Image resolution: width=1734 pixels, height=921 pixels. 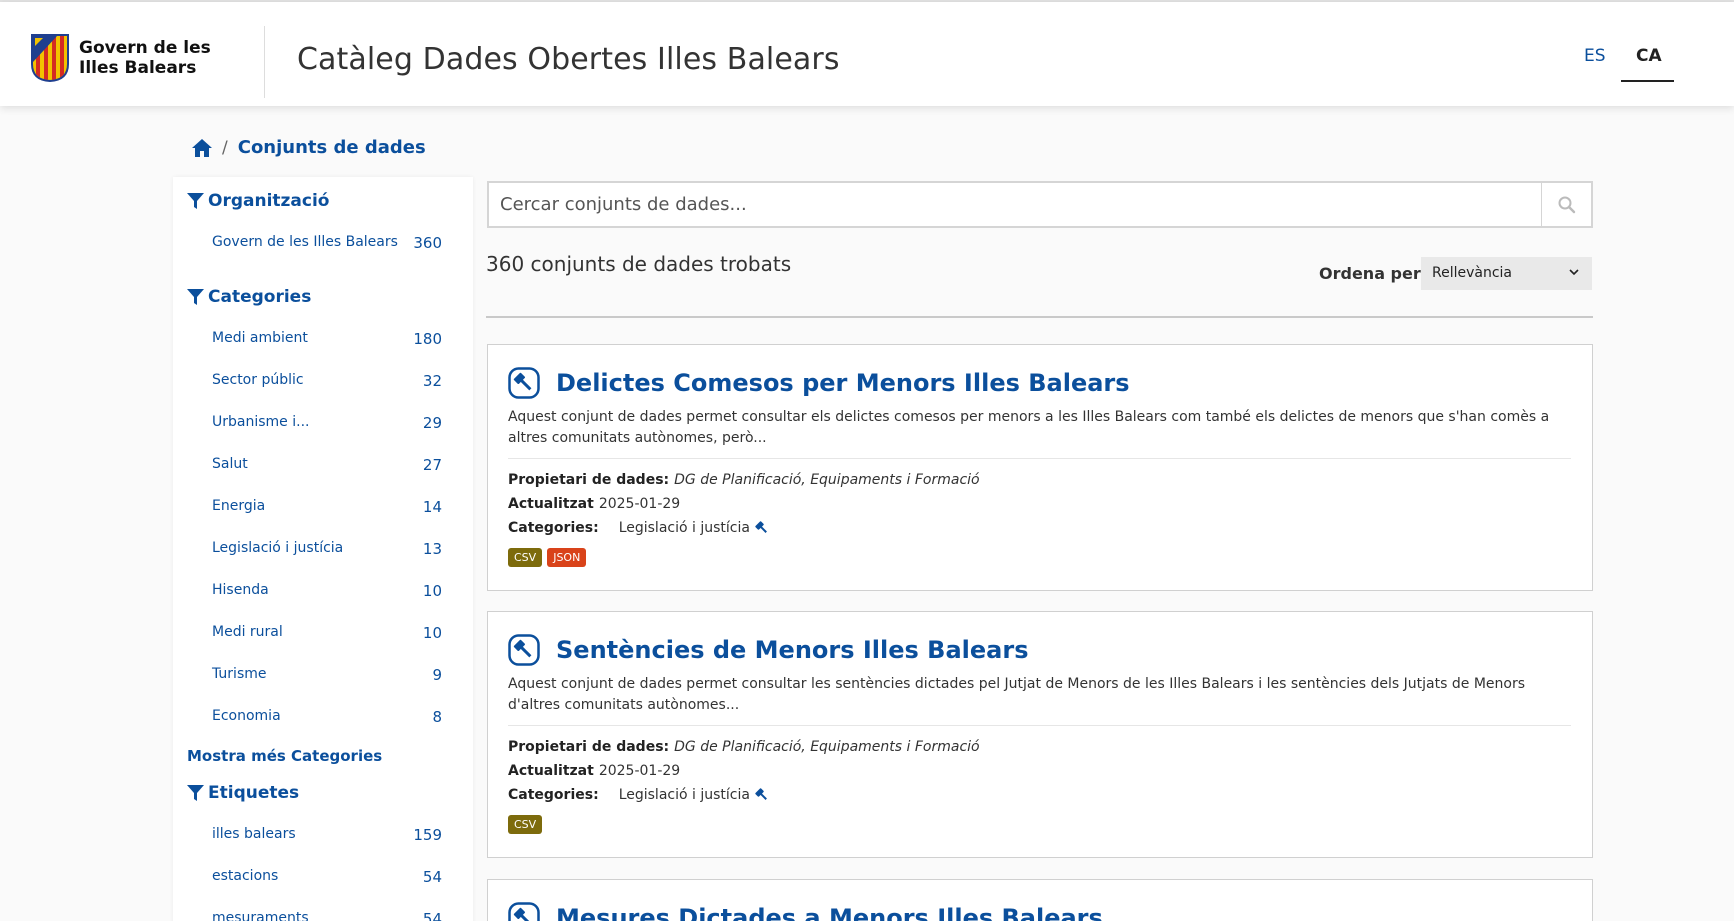 I want to click on chevron-down-icon, so click(x=1574, y=272).